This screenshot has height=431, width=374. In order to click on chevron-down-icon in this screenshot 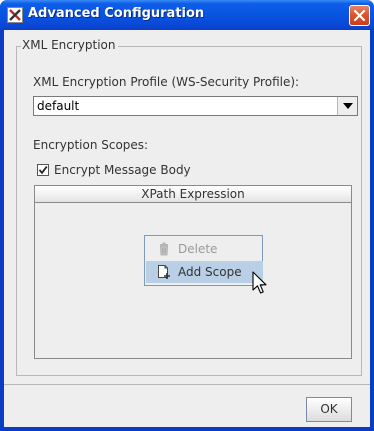, I will do `click(347, 106)`.